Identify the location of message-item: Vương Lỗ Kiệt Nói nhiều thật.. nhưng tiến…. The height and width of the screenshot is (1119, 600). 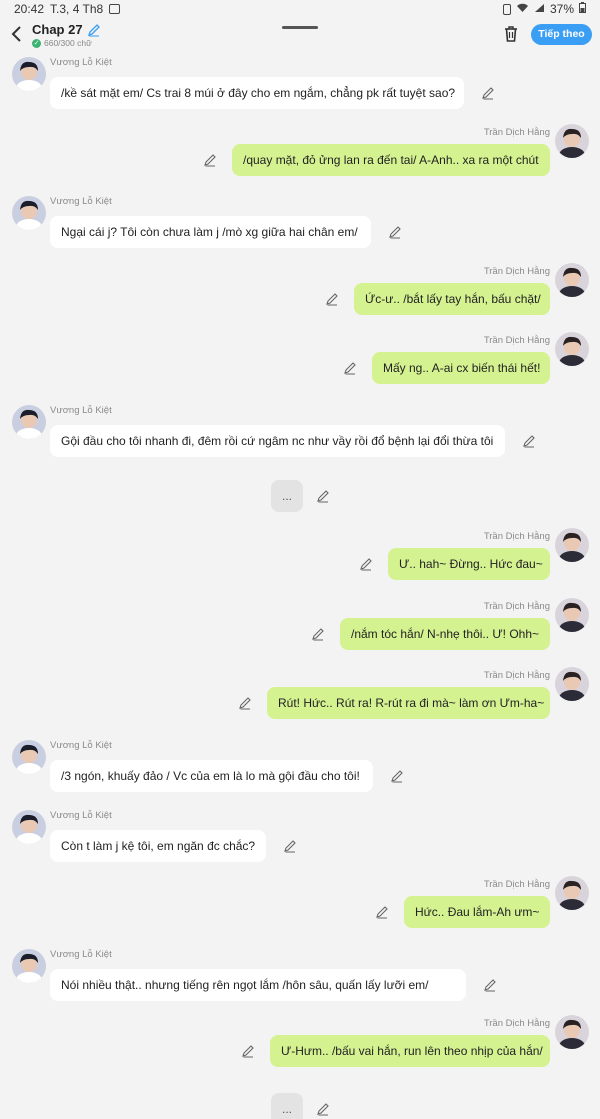
(300, 976).